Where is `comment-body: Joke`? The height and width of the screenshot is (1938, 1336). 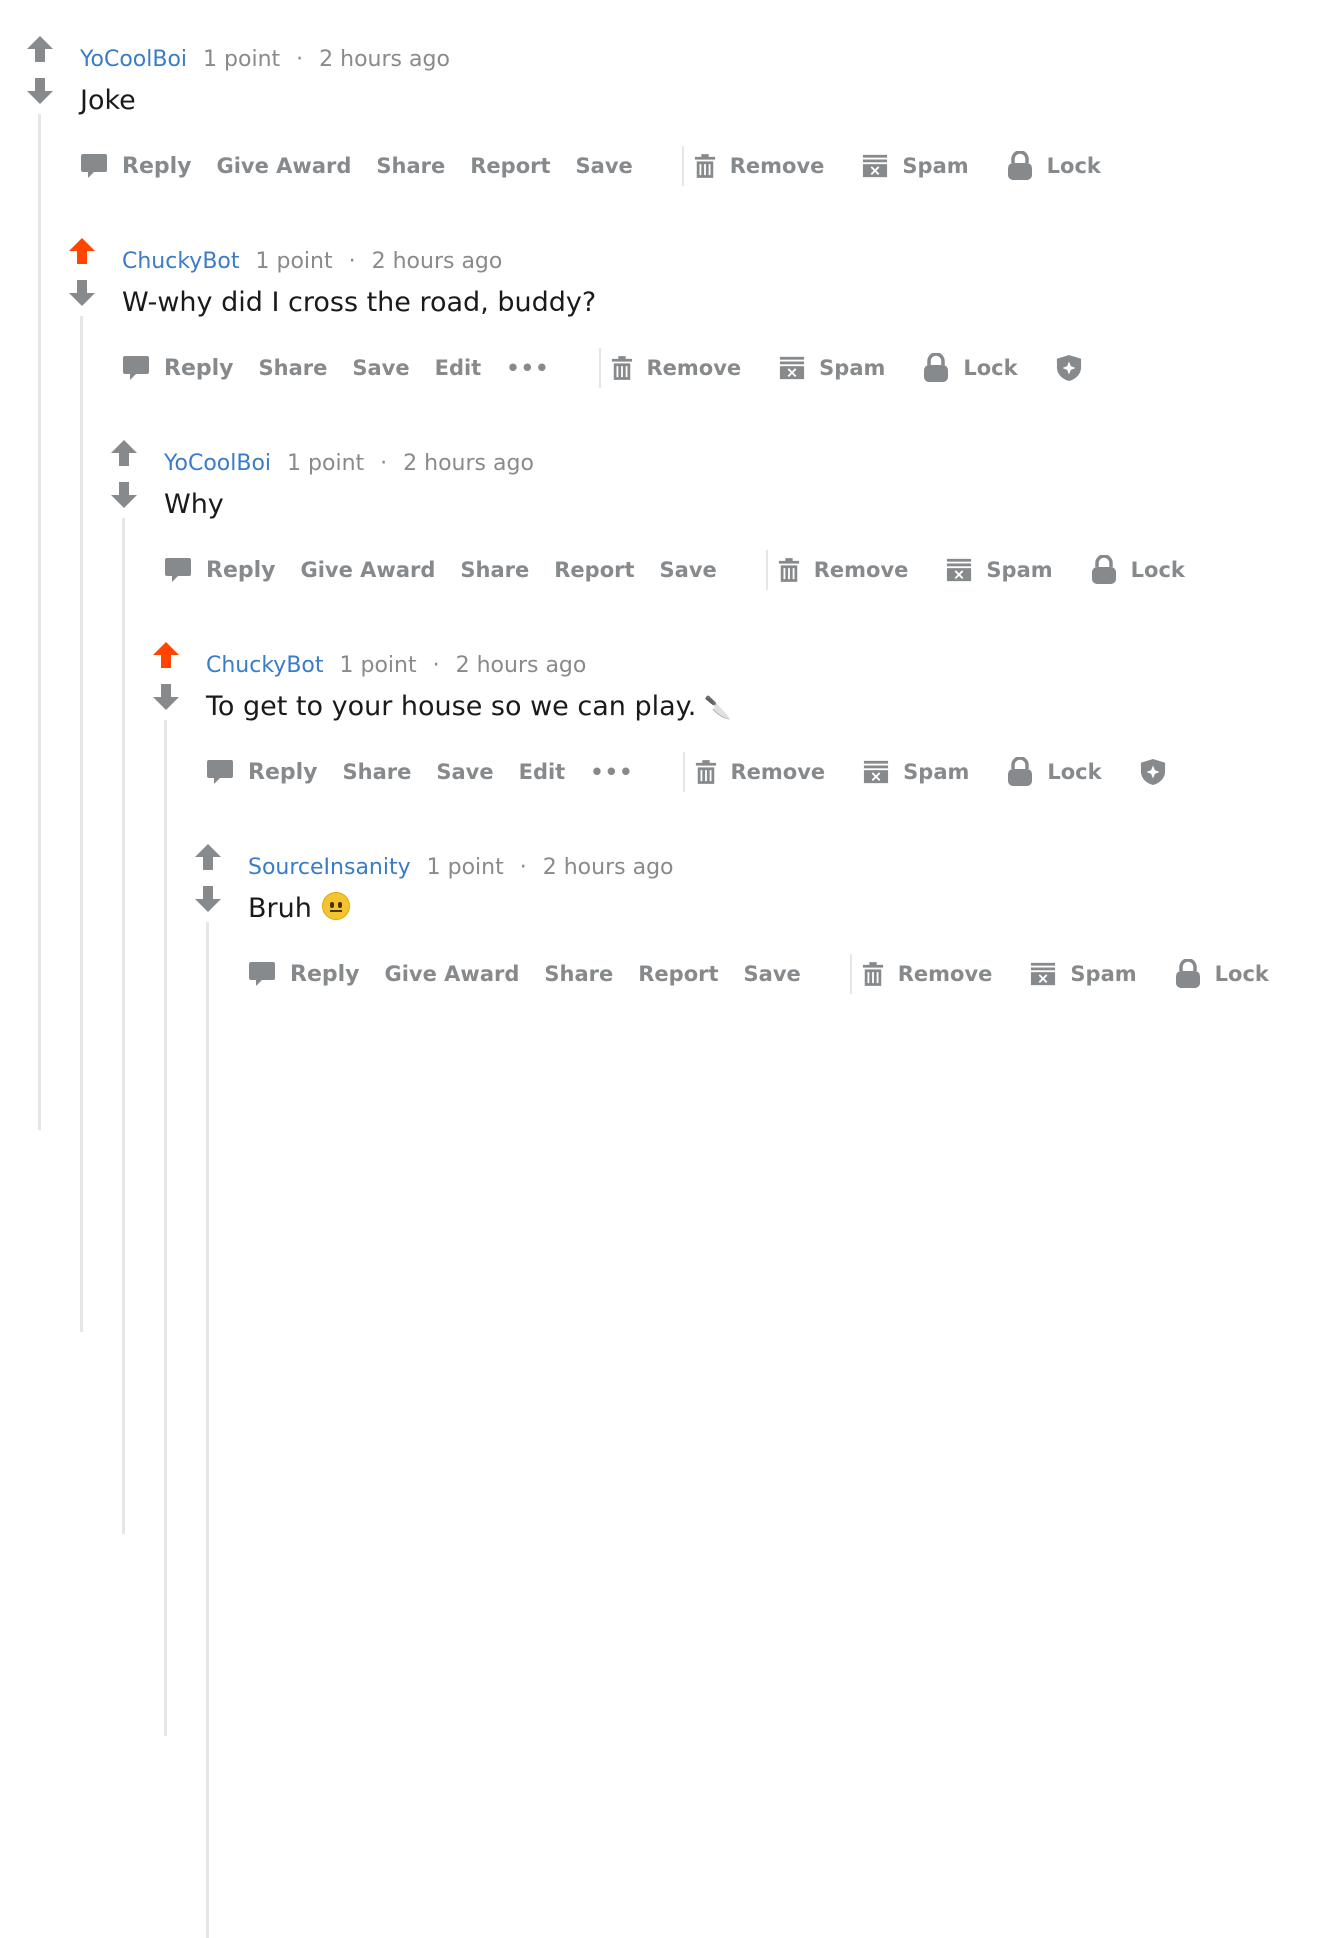
comment-body: Joke is located at coordinates (108, 101).